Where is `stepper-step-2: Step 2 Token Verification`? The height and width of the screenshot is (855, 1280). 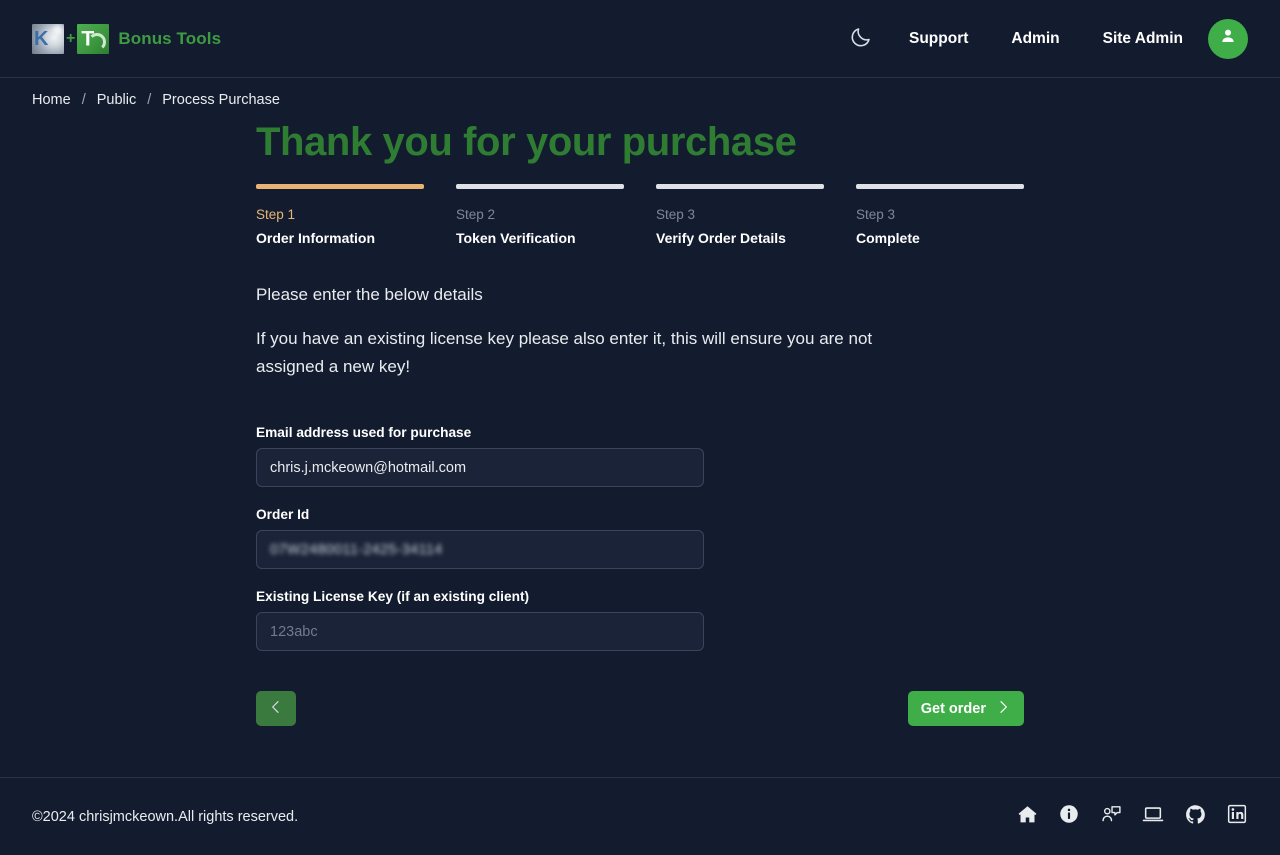
stepper-step-2: Step 2 Token Verification is located at coordinates (540, 216).